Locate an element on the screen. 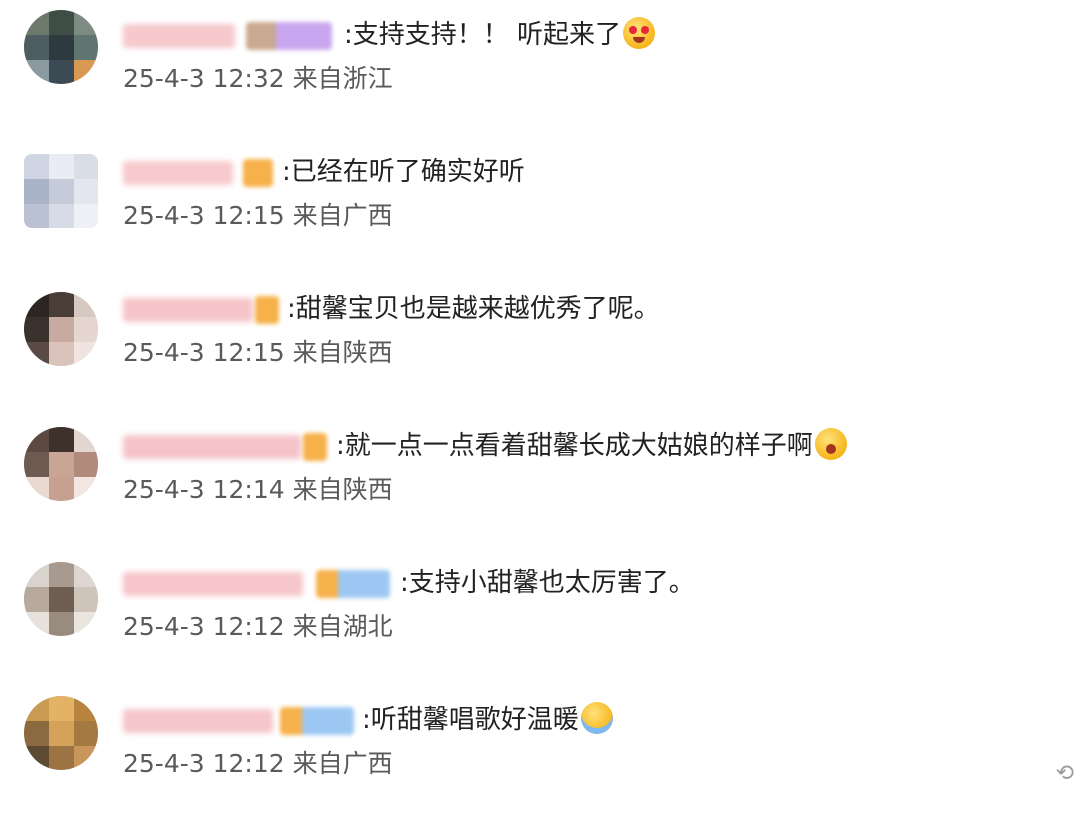  comment-text: :已经在听了确实好听 is located at coordinates (403, 172).